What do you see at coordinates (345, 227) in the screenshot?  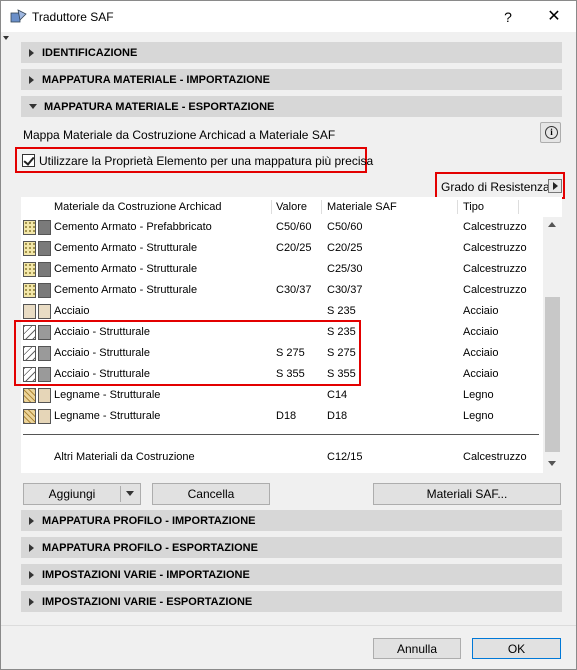 I see `cell-saf: C50/60` at bounding box center [345, 227].